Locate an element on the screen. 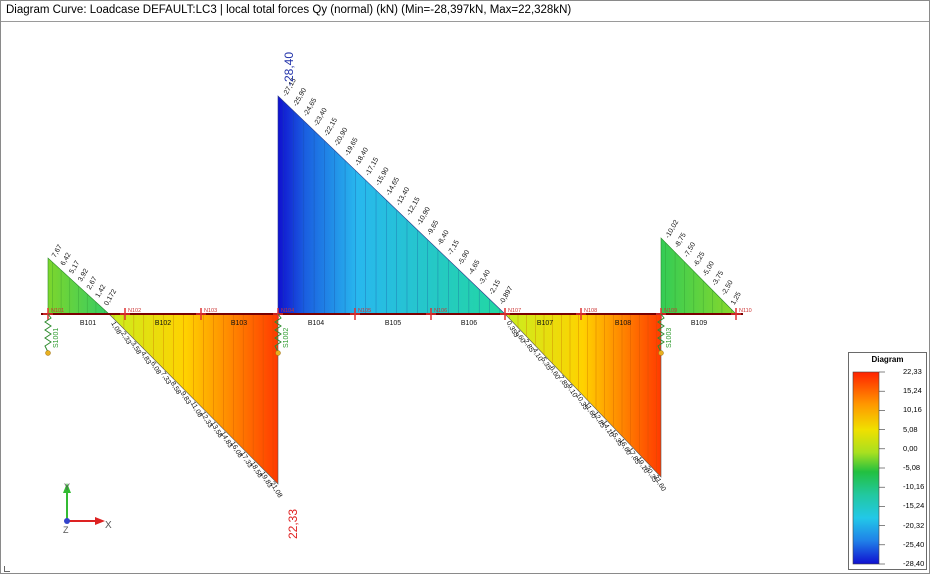 The width and height of the screenshot is (930, 574). node-label: N101 is located at coordinates (57, 311).